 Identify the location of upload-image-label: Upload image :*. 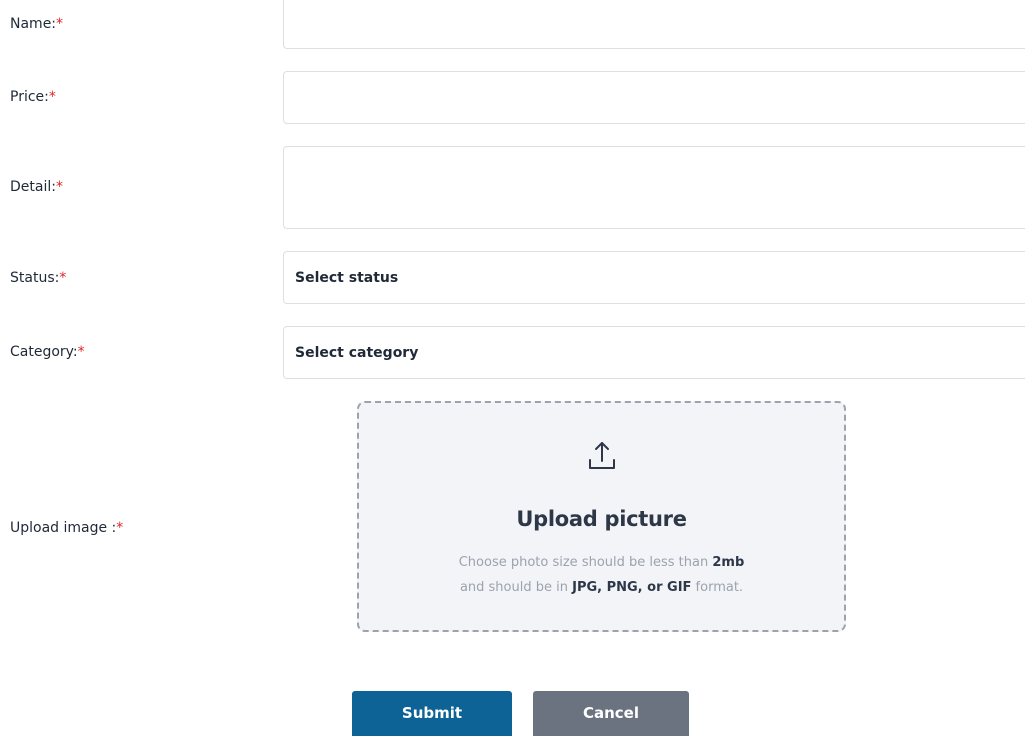
(66, 528).